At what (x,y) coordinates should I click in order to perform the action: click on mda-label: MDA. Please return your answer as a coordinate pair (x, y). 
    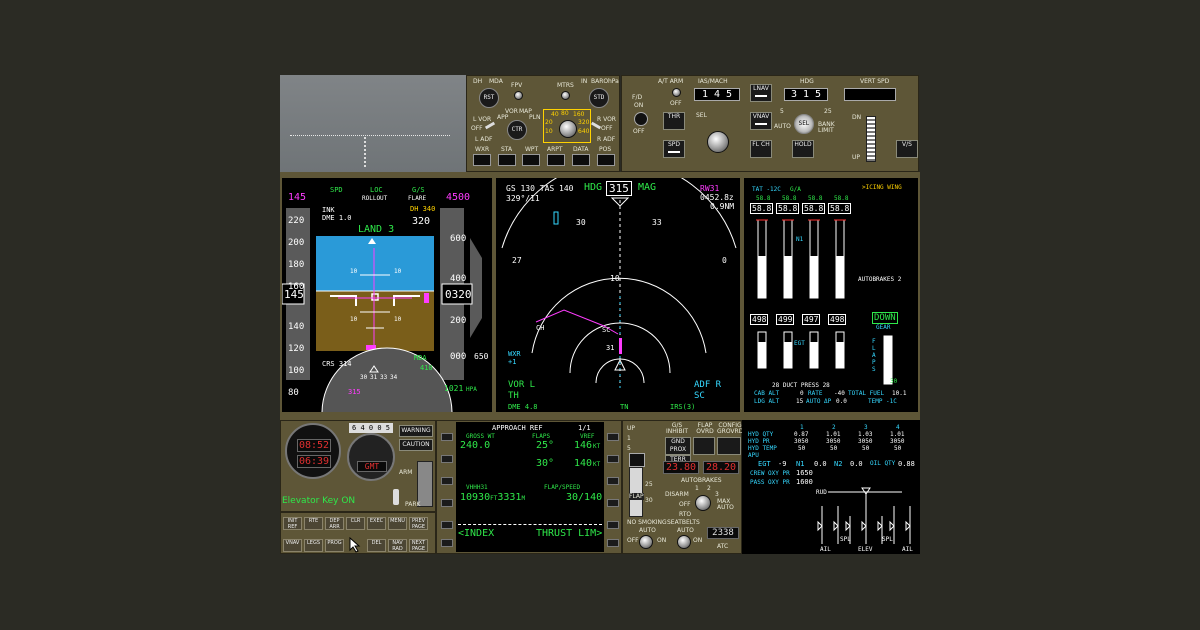
    Looking at the image, I should click on (420, 358).